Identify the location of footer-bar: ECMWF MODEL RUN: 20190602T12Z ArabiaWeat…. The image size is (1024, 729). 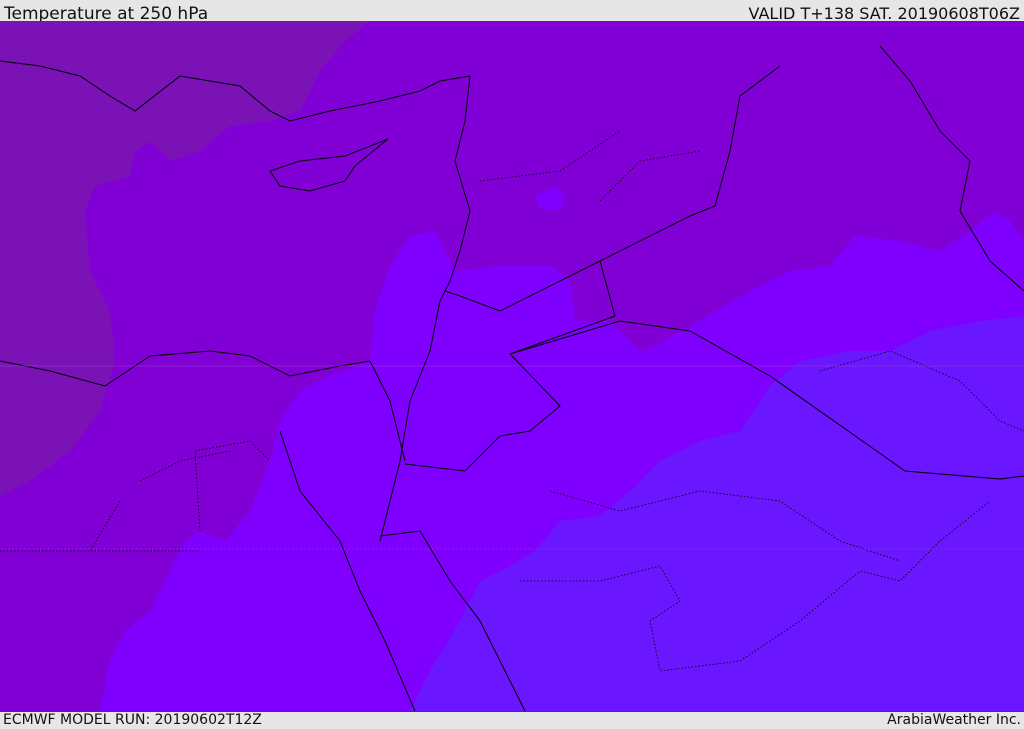
(512, 720).